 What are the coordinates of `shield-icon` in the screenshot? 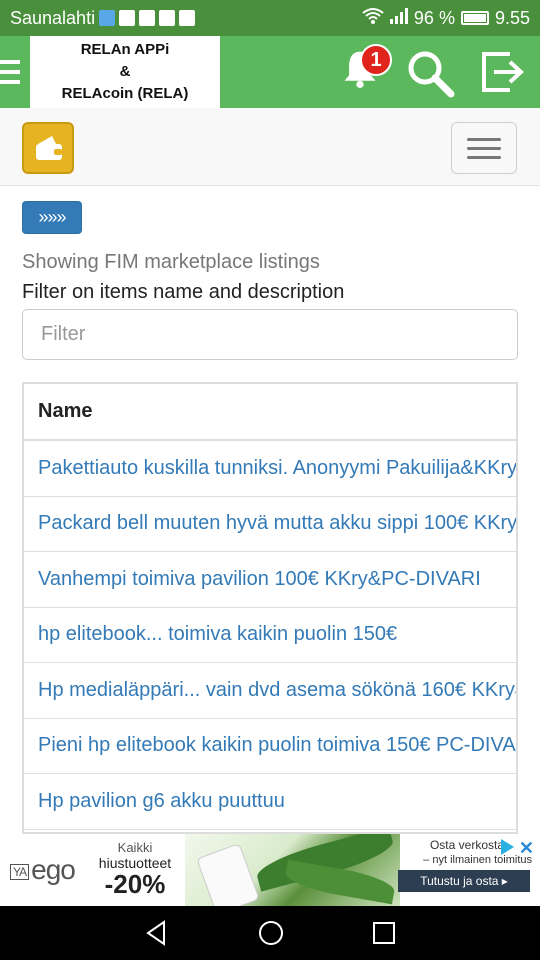 It's located at (107, 18).